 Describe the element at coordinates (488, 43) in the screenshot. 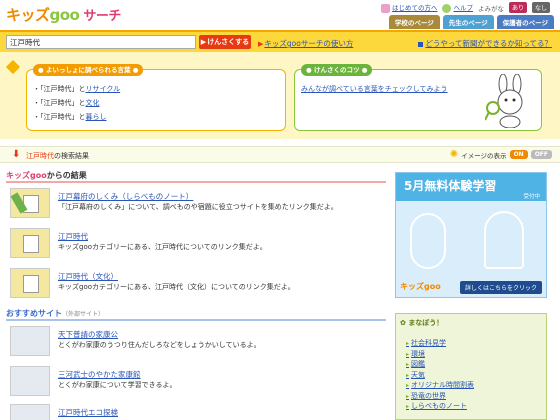

I see `news-link-label: どうやって新聞ができるか知ってる？` at that location.